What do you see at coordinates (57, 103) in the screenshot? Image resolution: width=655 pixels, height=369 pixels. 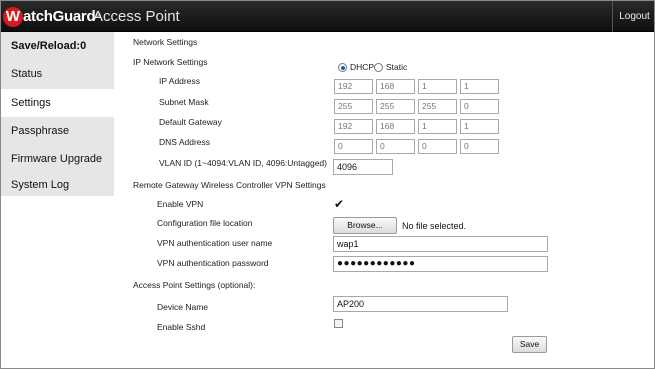 I see `sidebar-item-settings: Settings` at bounding box center [57, 103].